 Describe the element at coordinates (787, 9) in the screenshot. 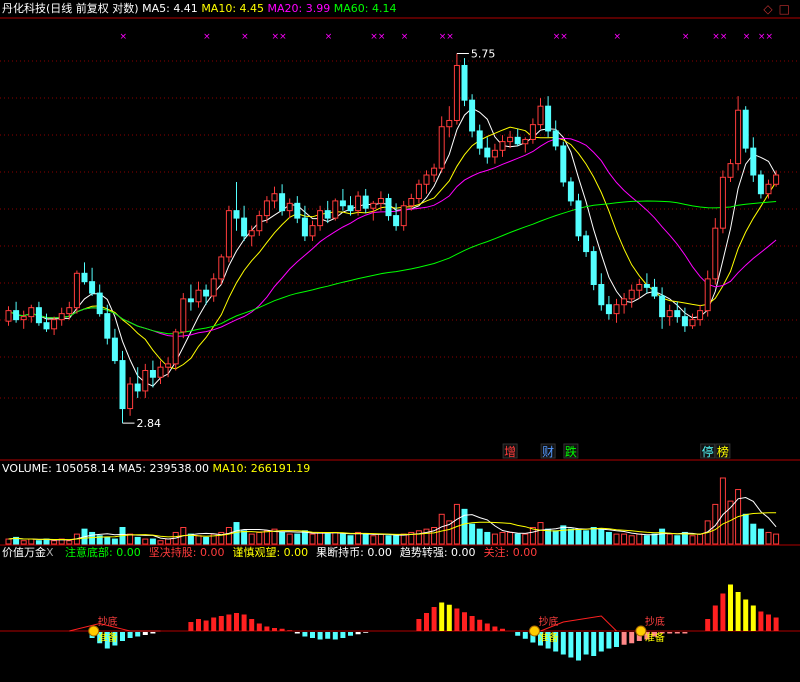

I see `square-icon: □` at that location.